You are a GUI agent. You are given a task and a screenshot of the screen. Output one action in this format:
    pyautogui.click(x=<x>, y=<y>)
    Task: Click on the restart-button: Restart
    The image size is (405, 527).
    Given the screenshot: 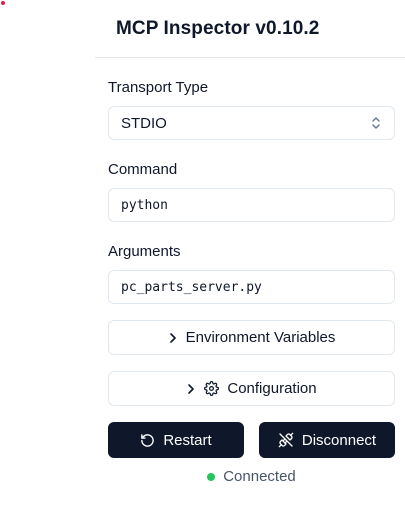 What is the action you would take?
    pyautogui.click(x=176, y=440)
    